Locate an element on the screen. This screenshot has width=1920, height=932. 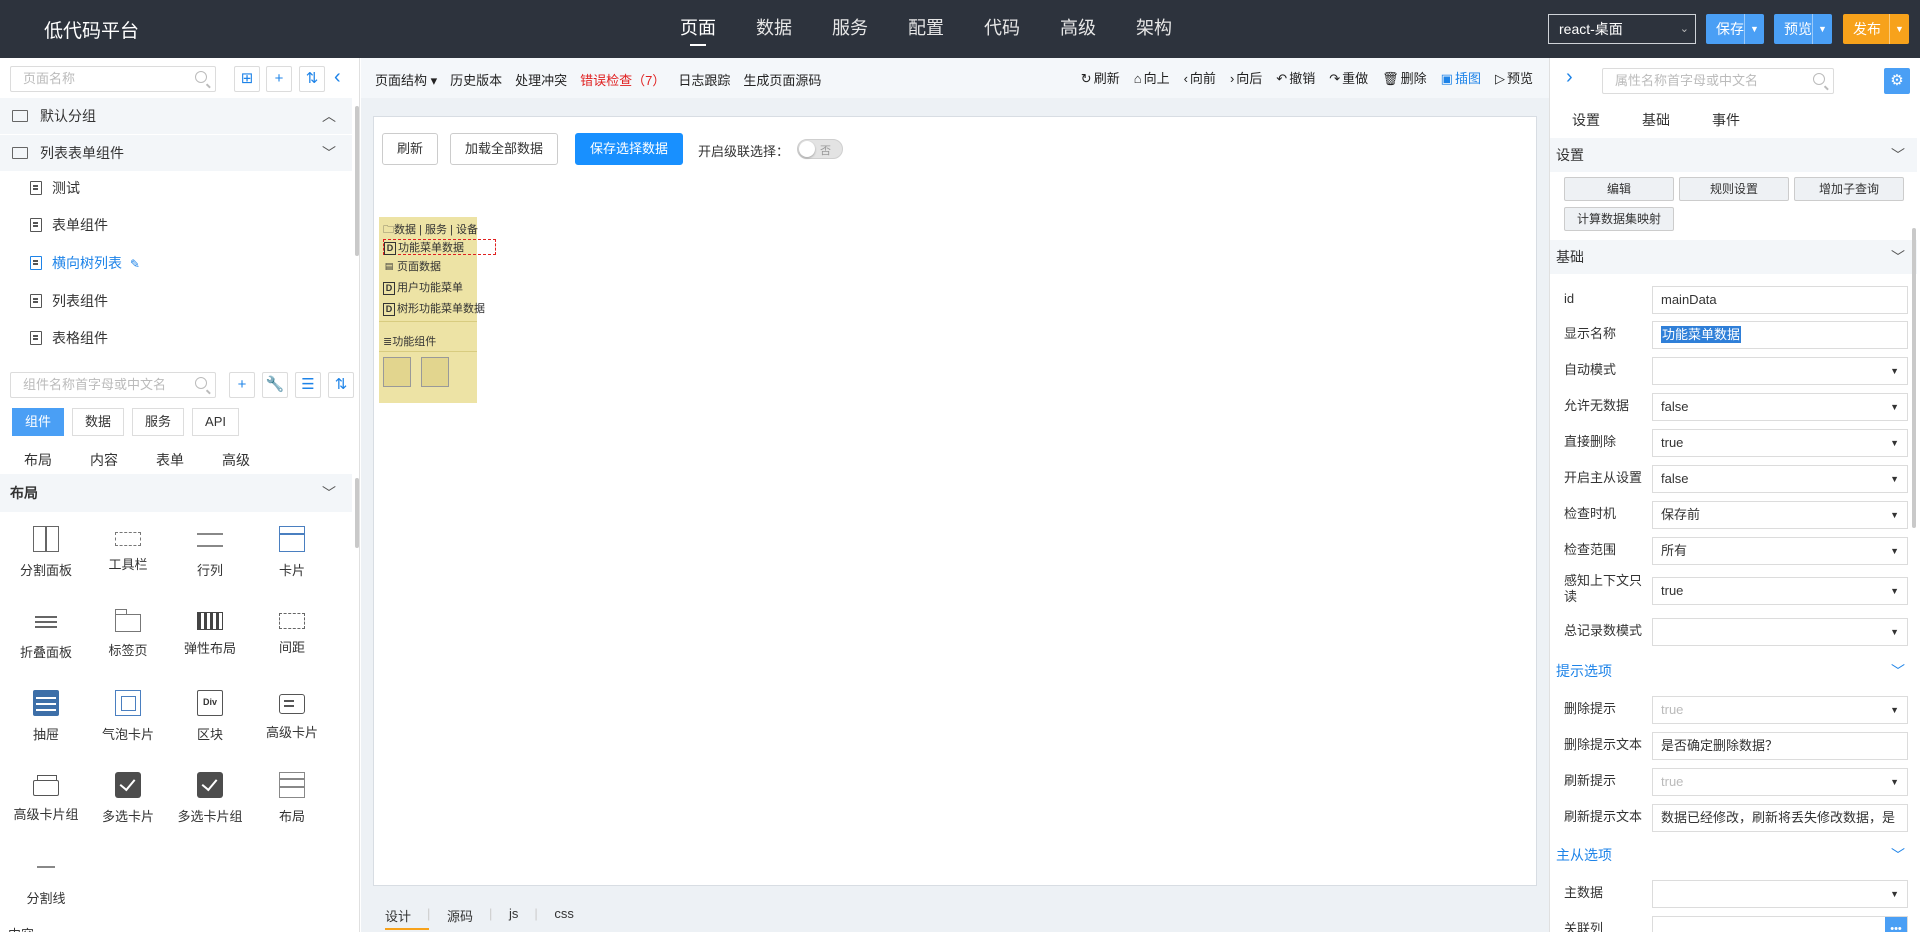
preview-button: 预览 ▼ is located at coordinates (1803, 29).